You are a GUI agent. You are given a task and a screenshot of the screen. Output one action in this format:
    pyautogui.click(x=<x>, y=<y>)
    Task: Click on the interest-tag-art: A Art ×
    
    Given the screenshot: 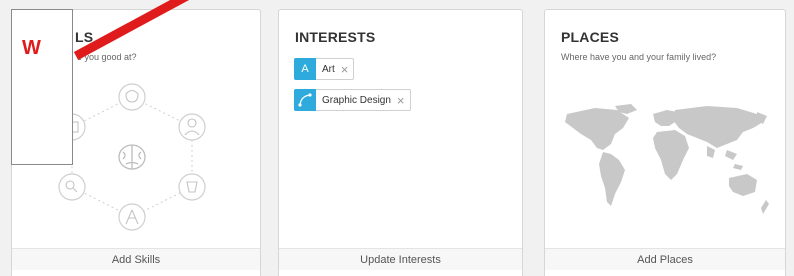 What is the action you would take?
    pyautogui.click(x=324, y=68)
    